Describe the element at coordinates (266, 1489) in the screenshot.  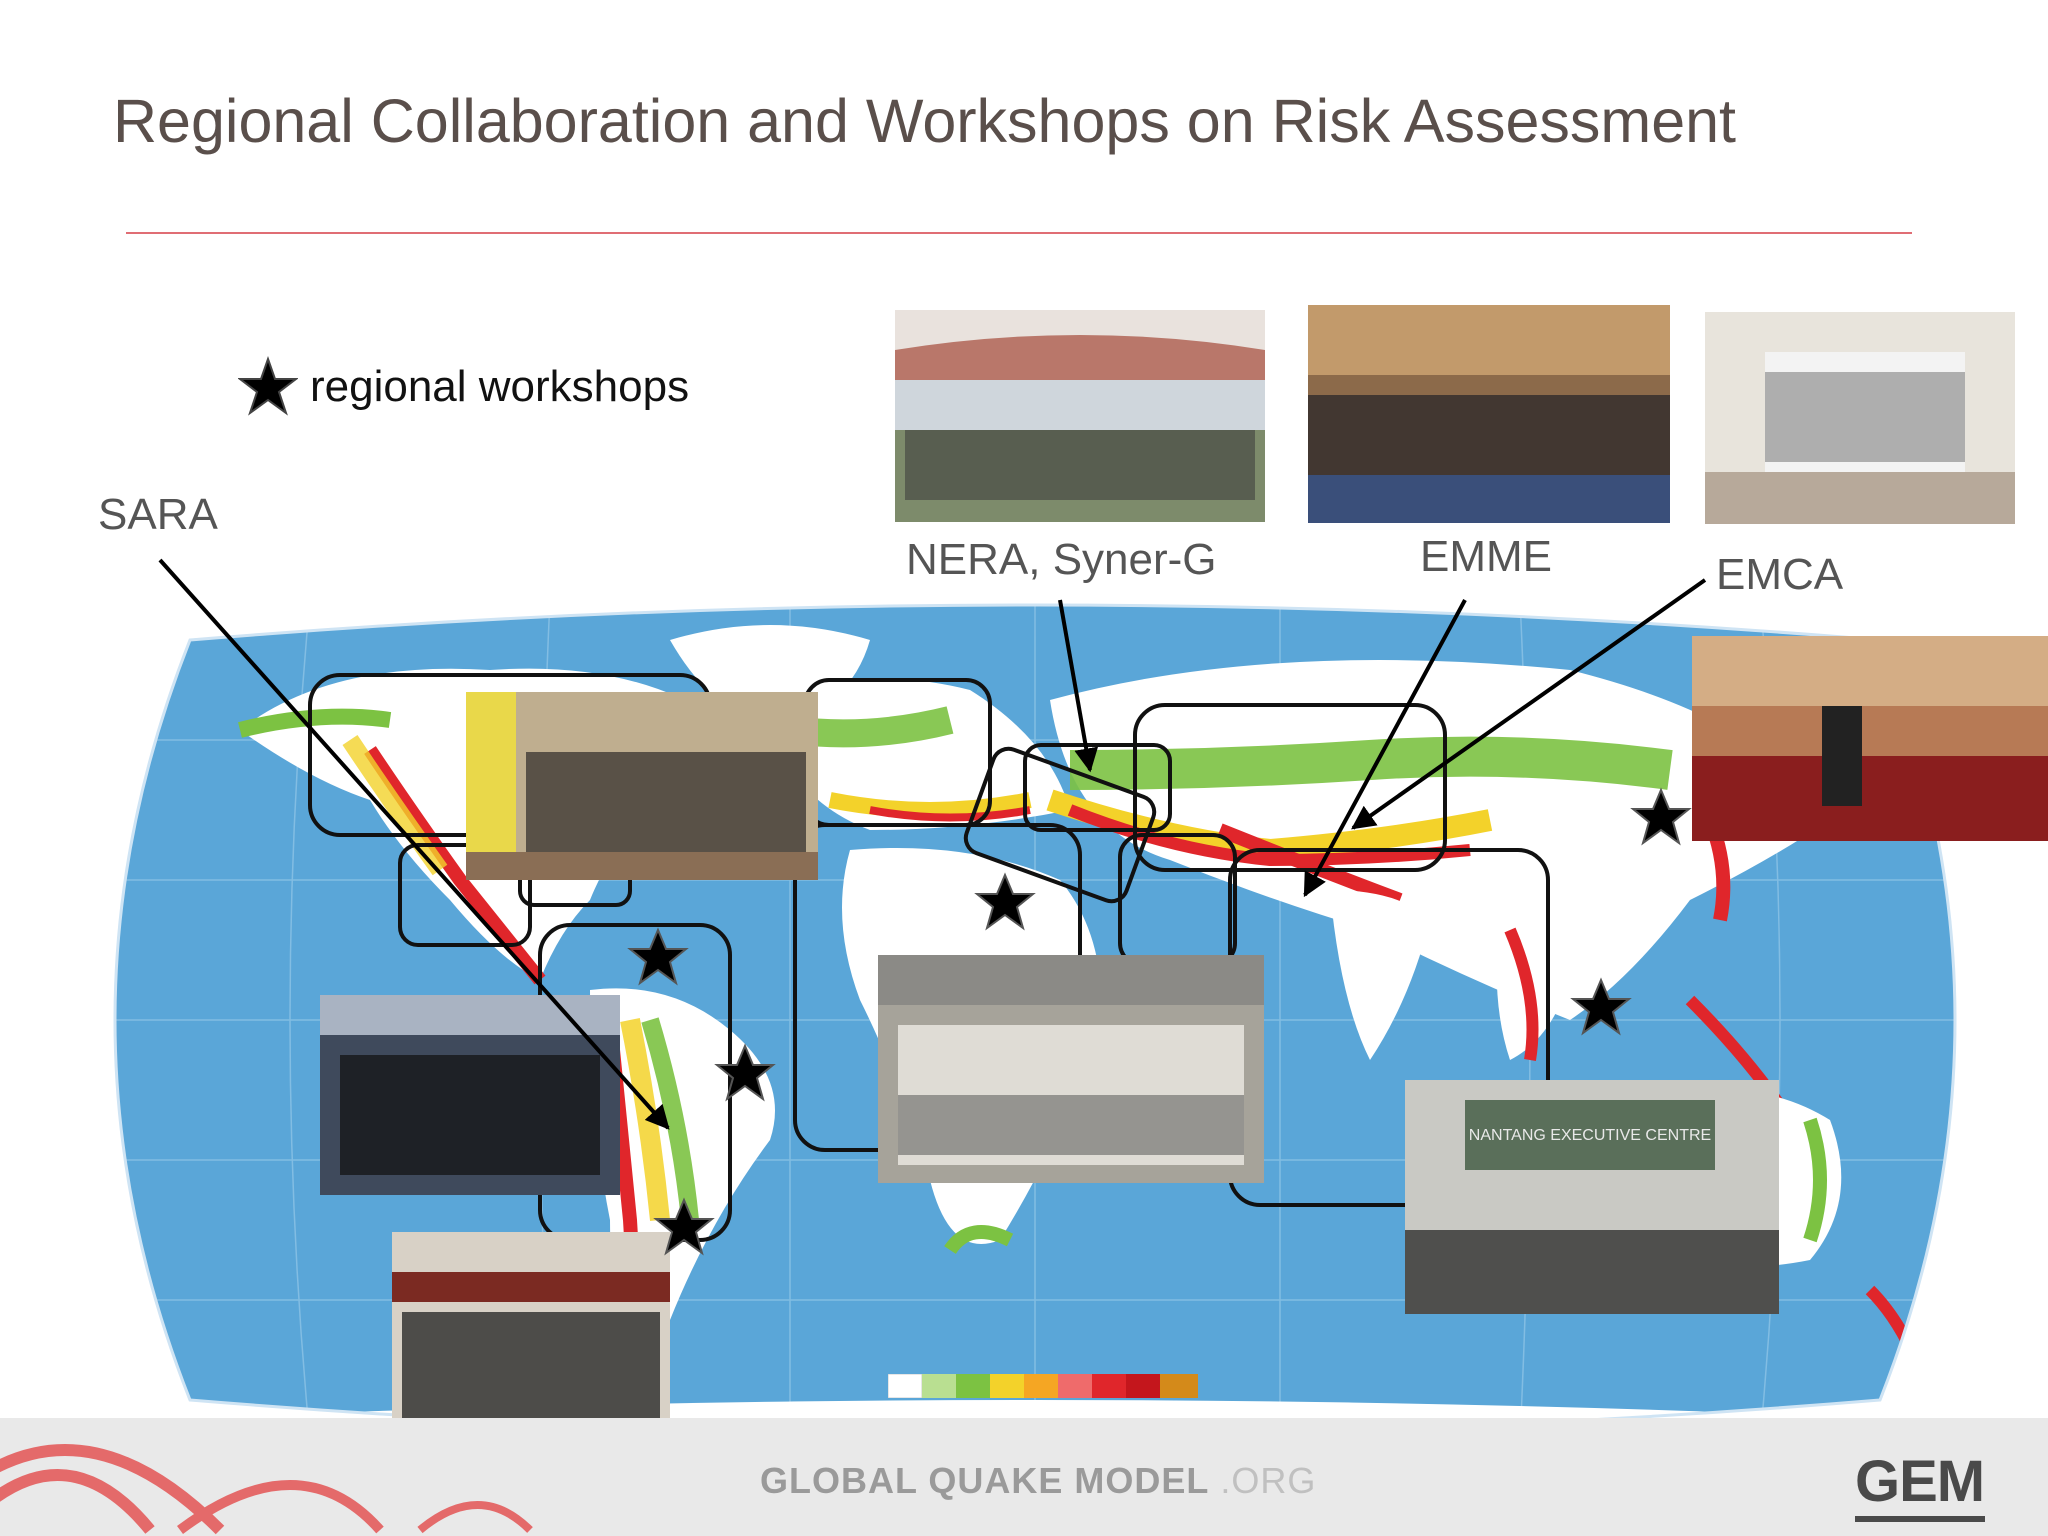
I see `footer-arcs-logo` at that location.